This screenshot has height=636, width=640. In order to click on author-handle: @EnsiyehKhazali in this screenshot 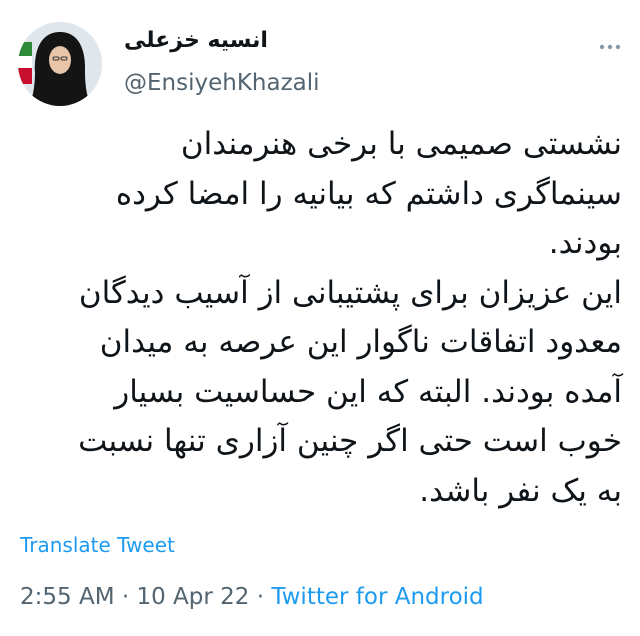, I will do `click(222, 83)`.